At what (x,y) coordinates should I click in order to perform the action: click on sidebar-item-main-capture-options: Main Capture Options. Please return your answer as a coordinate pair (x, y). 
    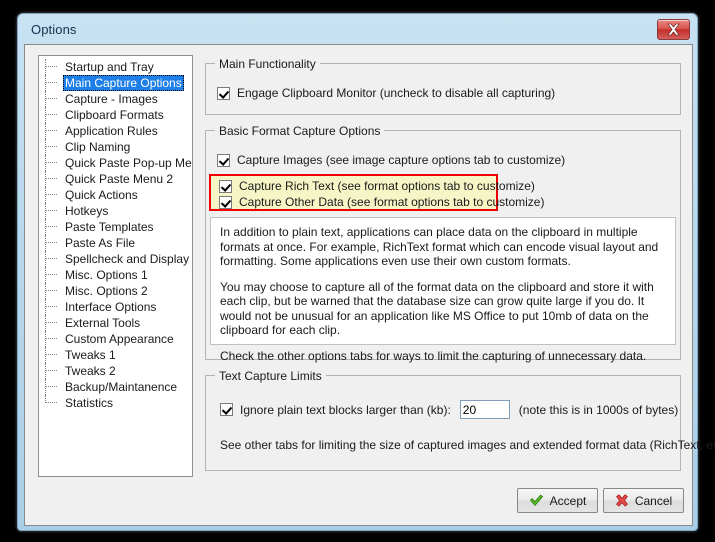
    Looking at the image, I should click on (115, 83).